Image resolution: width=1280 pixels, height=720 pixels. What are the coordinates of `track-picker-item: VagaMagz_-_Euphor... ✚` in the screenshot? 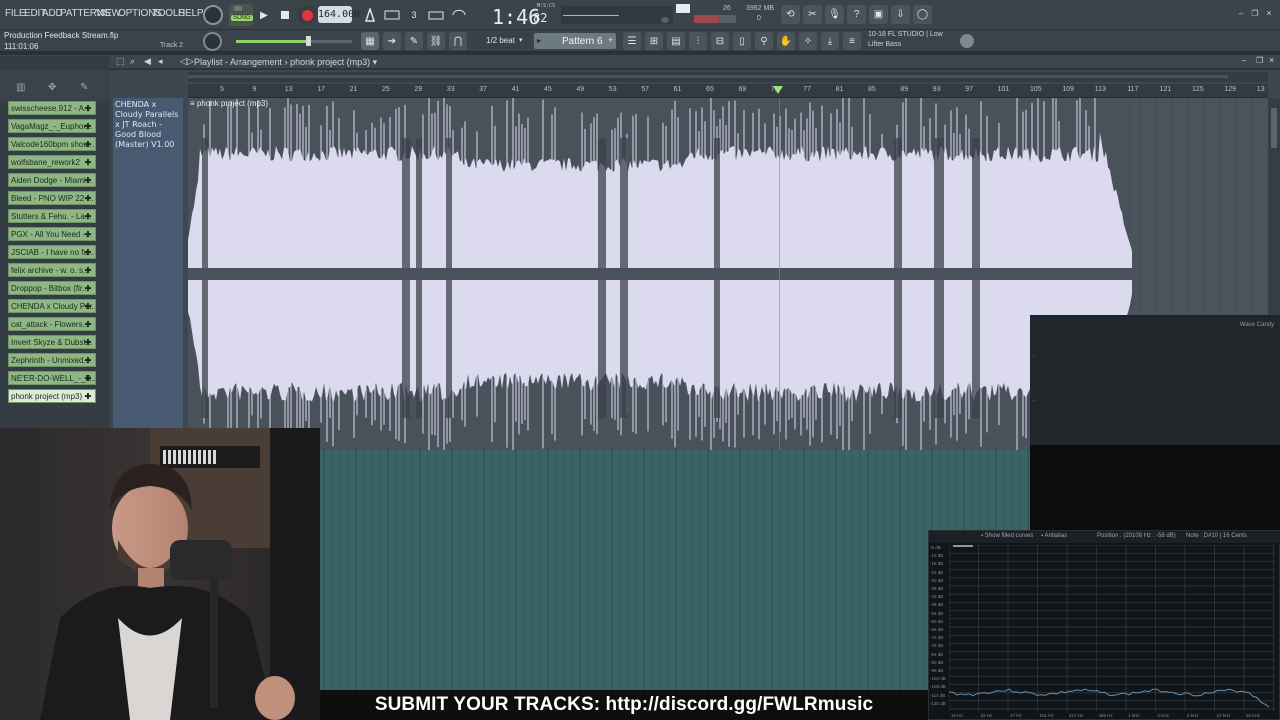 It's located at (52, 126).